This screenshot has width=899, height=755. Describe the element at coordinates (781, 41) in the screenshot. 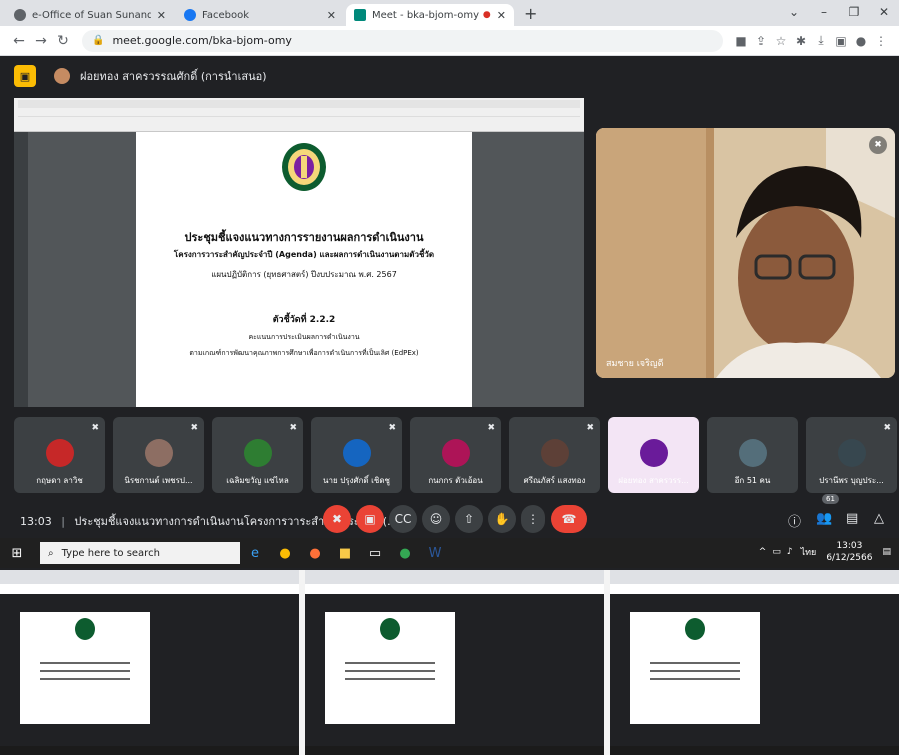

I see `bookmark-star-icon: ☆` at that location.